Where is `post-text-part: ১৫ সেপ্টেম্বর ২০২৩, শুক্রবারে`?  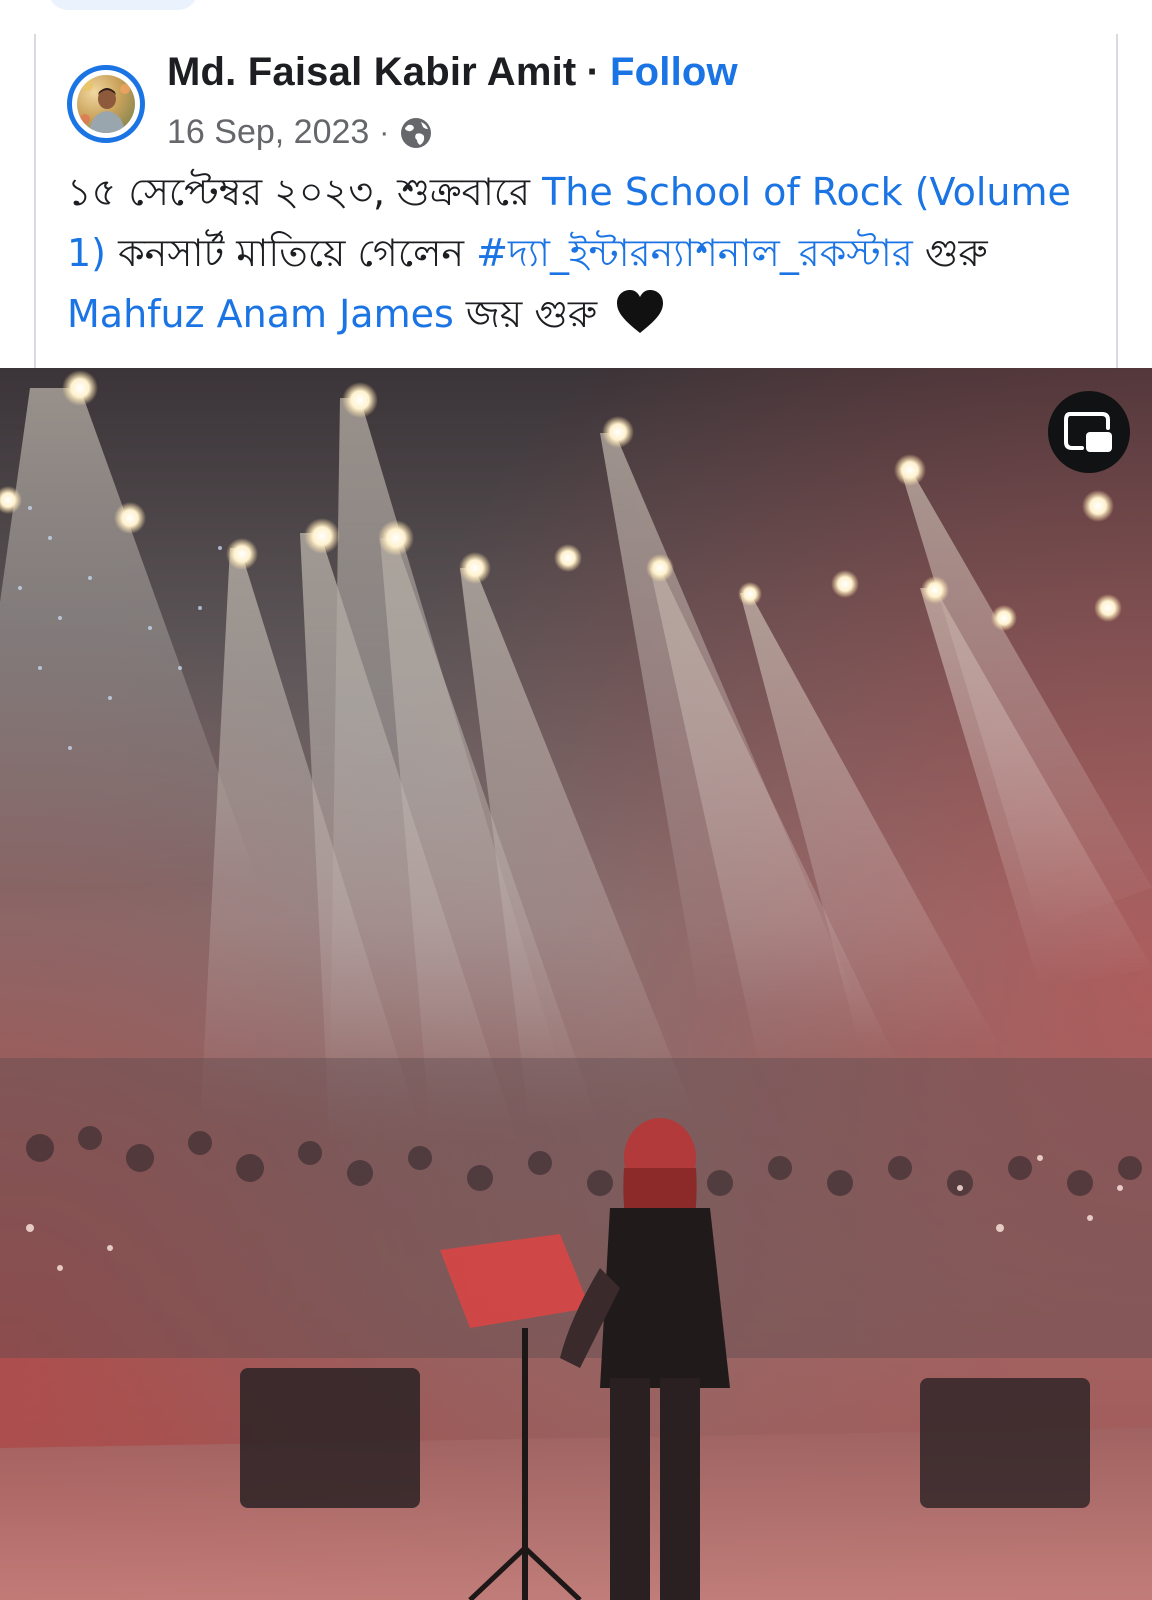
post-text-part: ১৫ সেপ্টেম্বর ২০২৩, শুক্রবারে is located at coordinates (305, 192).